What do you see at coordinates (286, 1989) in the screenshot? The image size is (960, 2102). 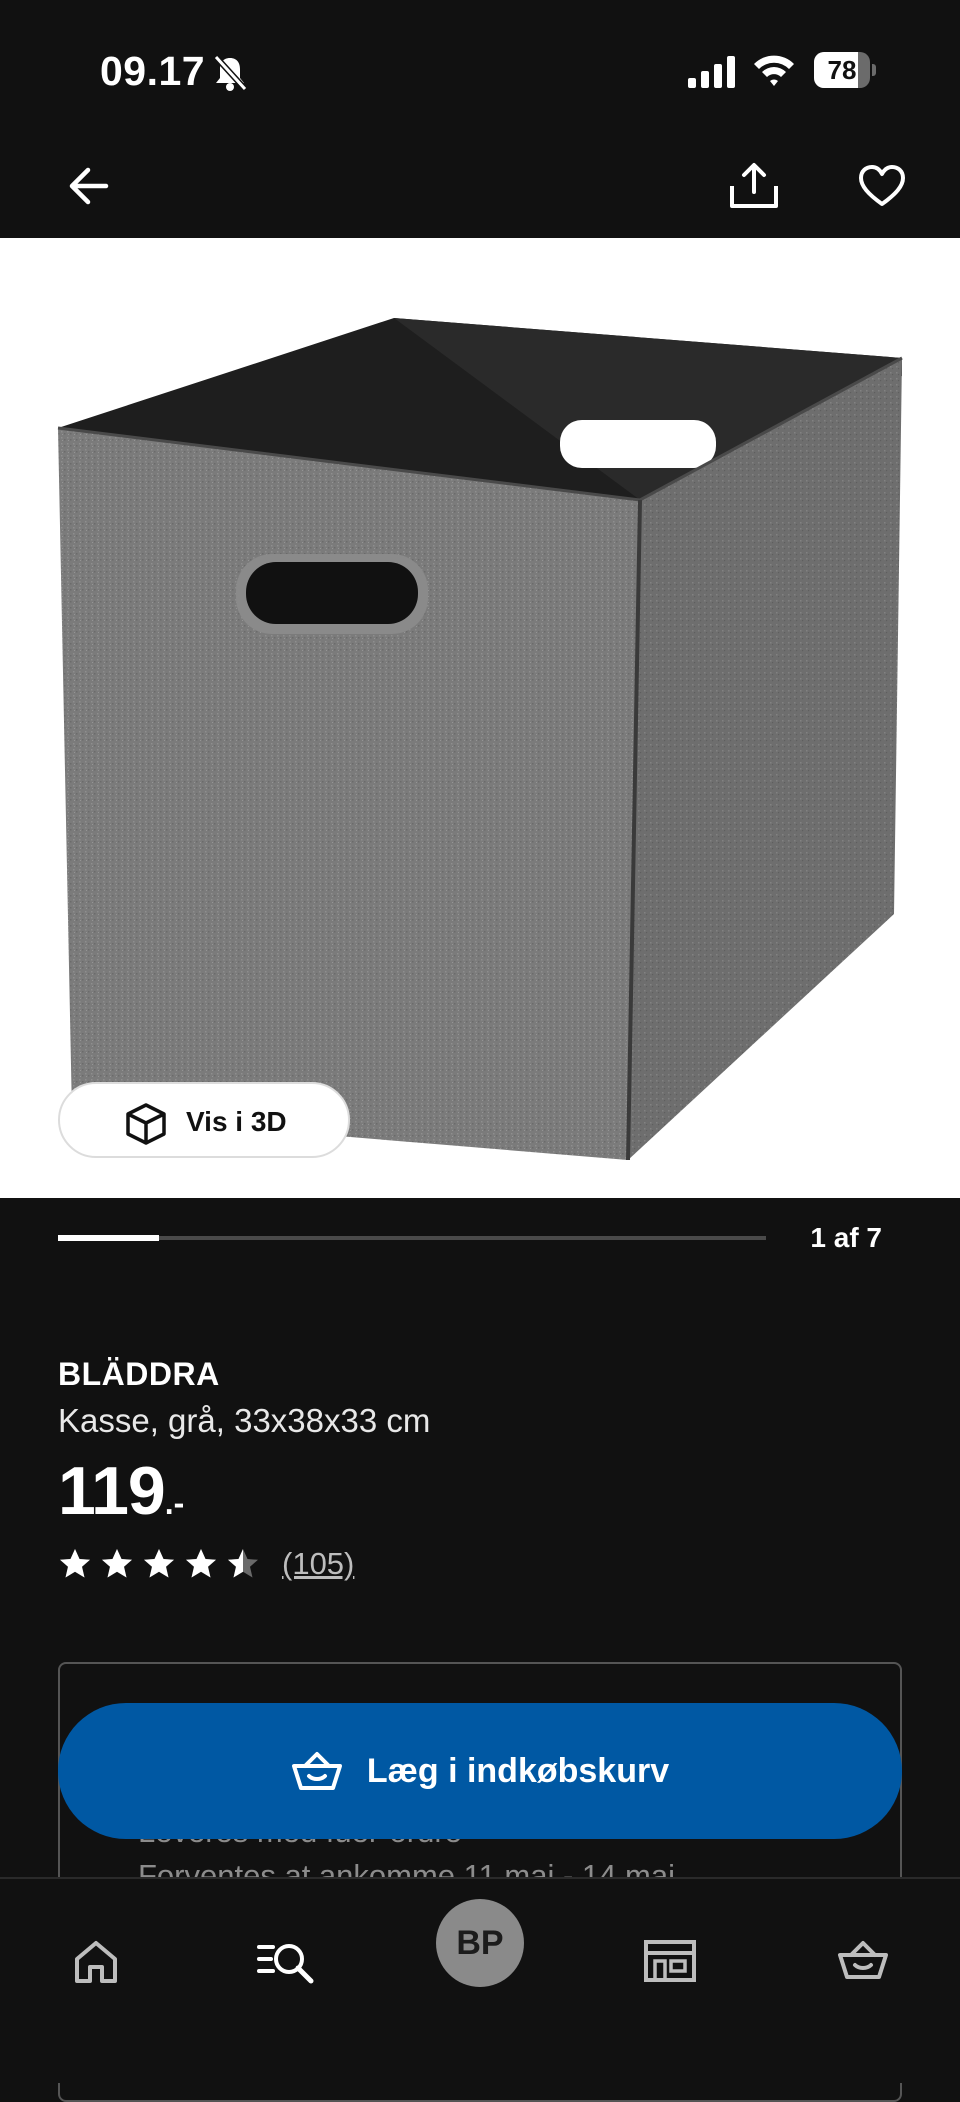 I see `tab-search` at bounding box center [286, 1989].